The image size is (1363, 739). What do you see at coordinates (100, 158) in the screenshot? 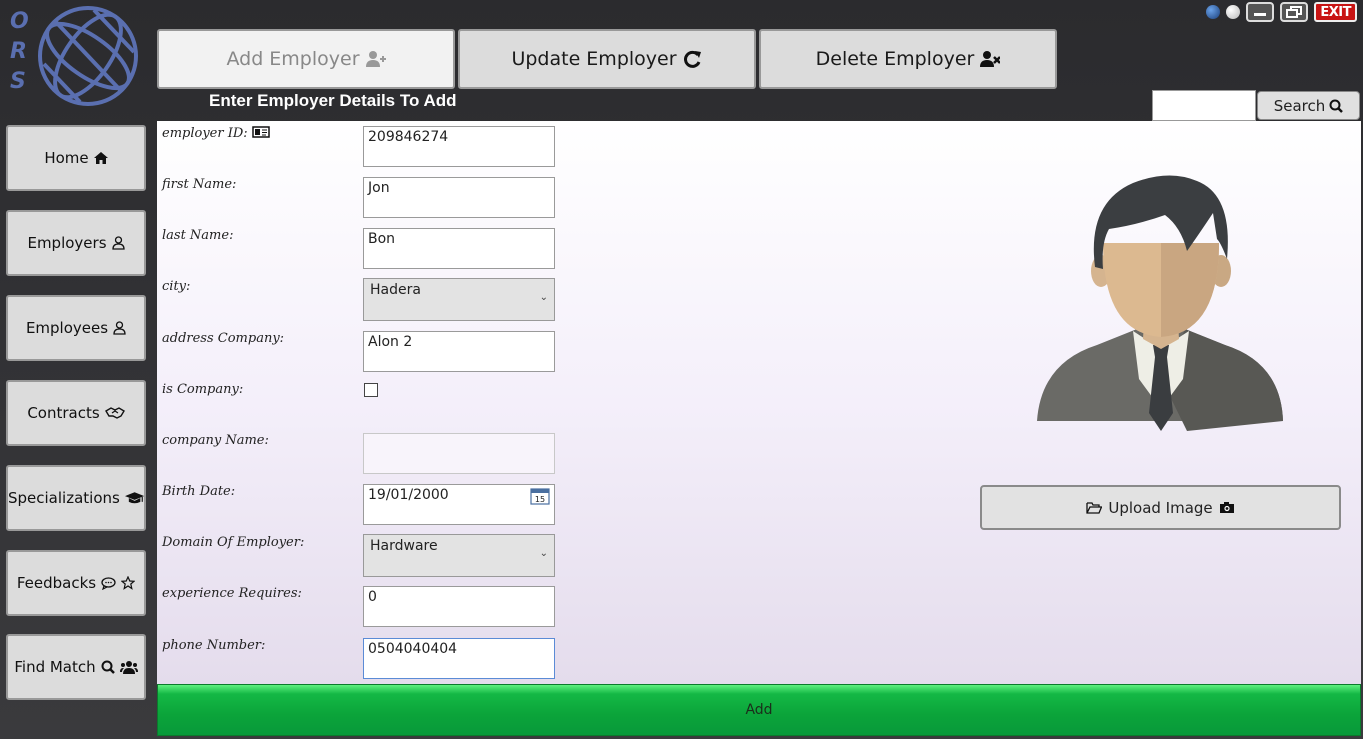
I see `home-icon` at bounding box center [100, 158].